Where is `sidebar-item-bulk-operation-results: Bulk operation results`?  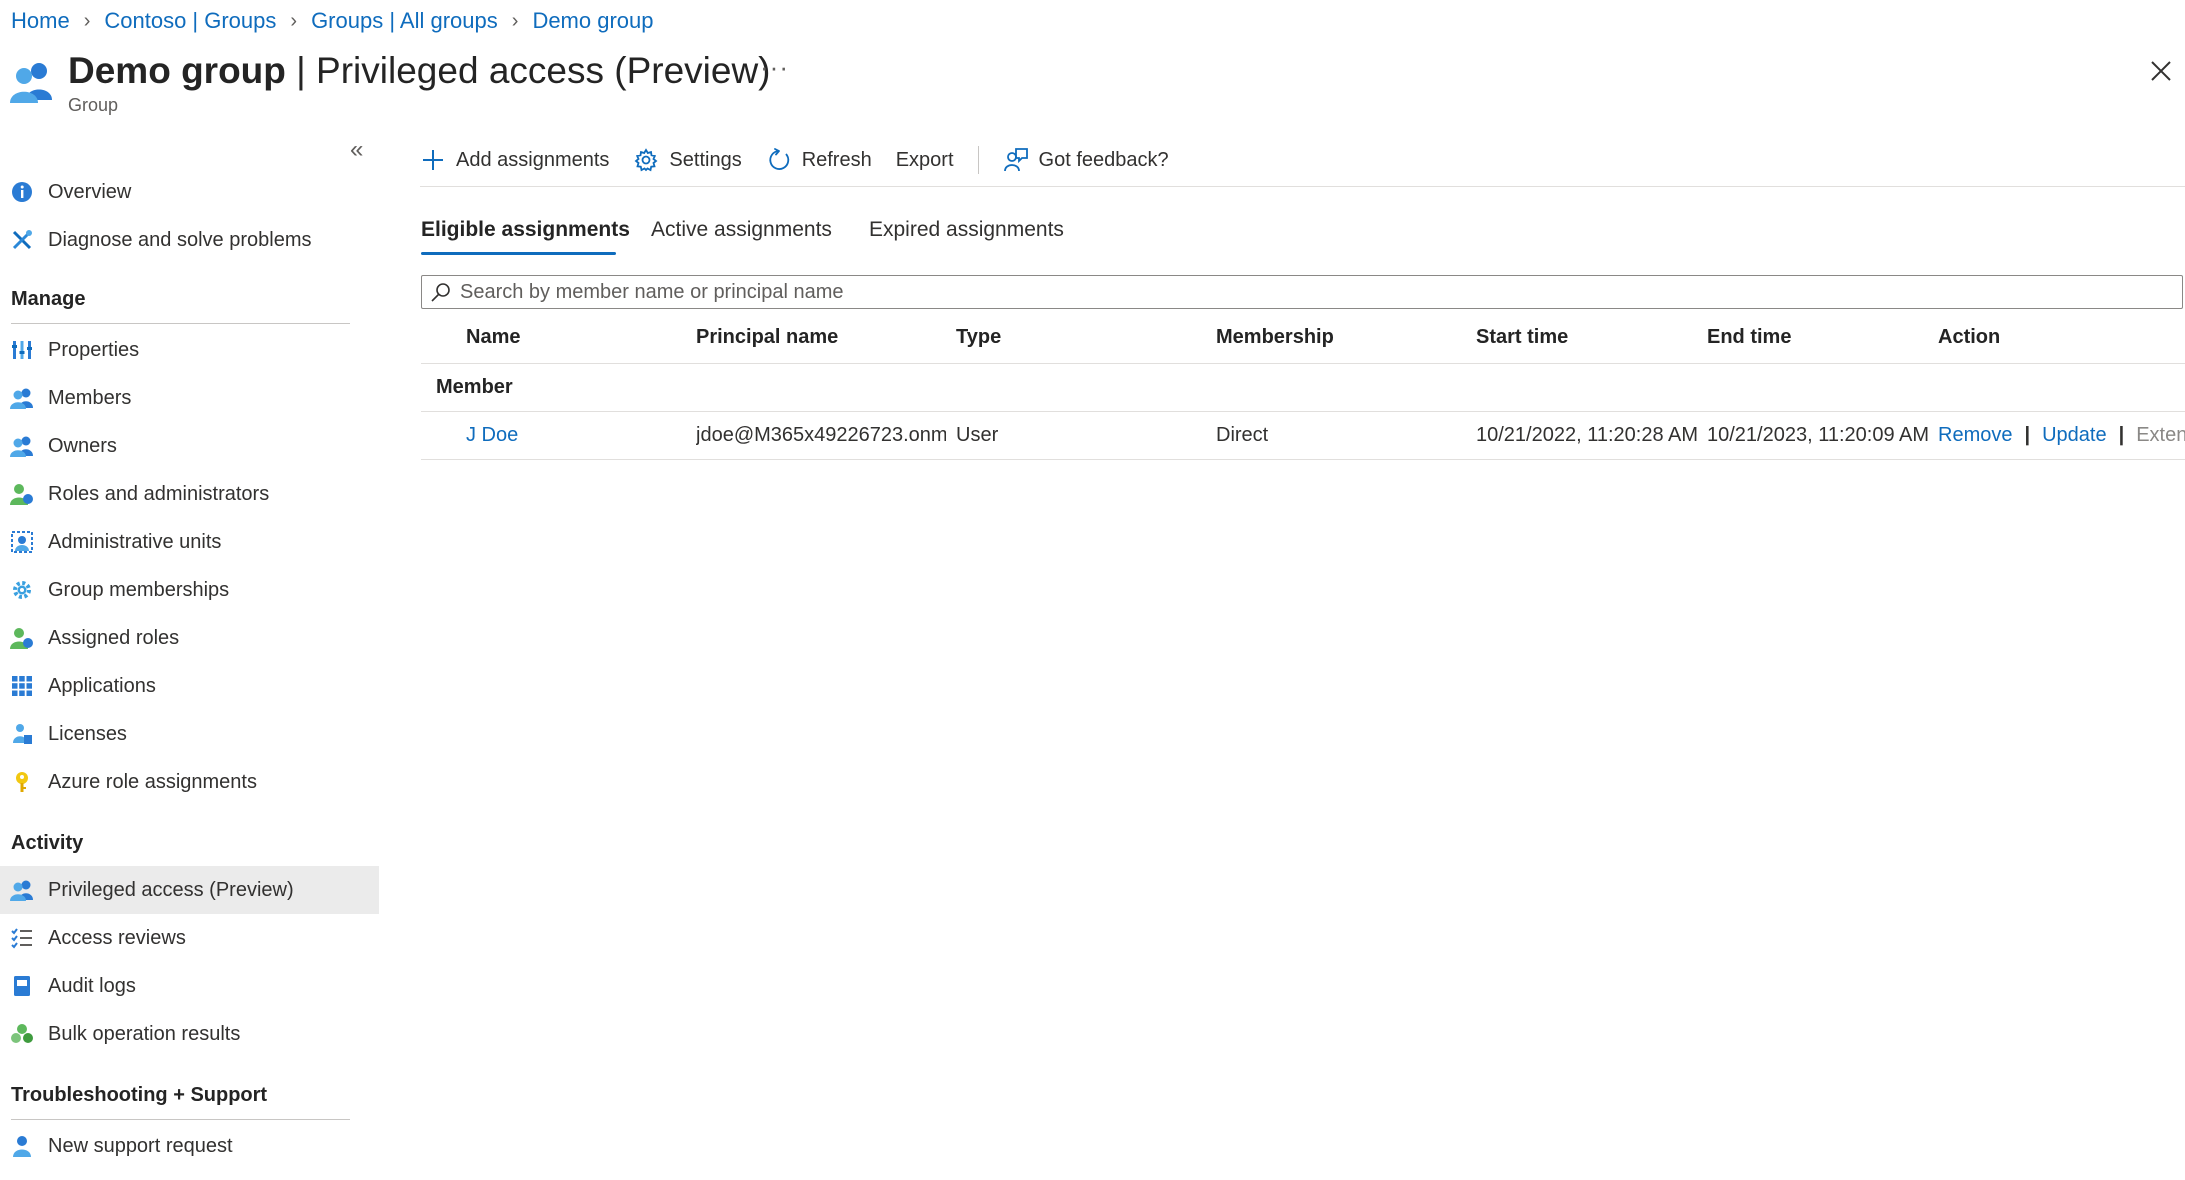
sidebar-item-bulk-operation-results: Bulk operation results is located at coordinates (189, 1034).